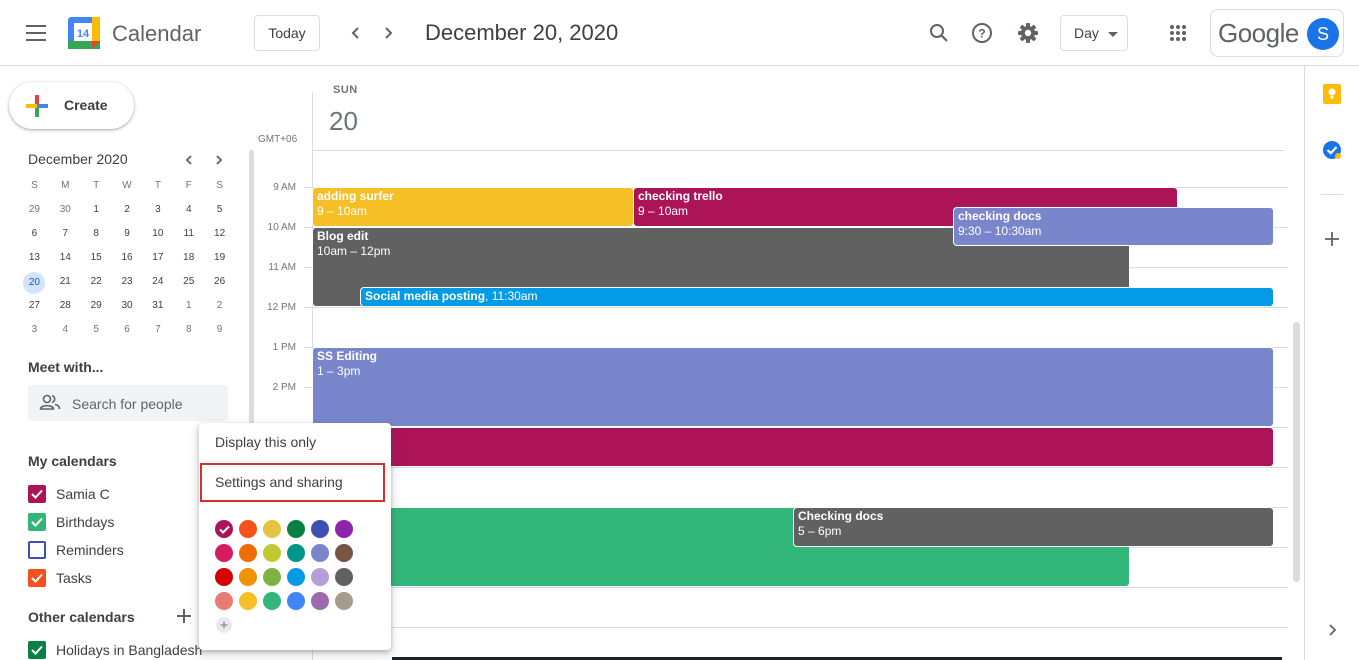 Image resolution: width=1359 pixels, height=660 pixels. Describe the element at coordinates (157, 284) in the screenshot. I see `mini-calendar-day: 24` at that location.